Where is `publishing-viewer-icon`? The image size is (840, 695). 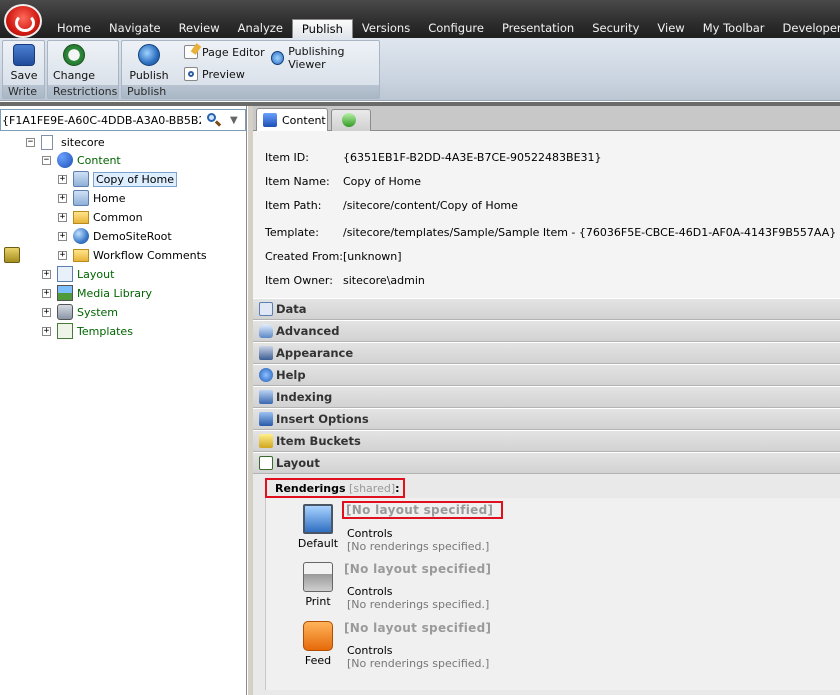 publishing-viewer-icon is located at coordinates (278, 58).